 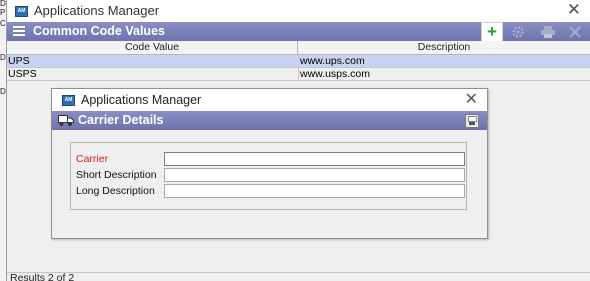 What do you see at coordinates (3, 23) in the screenshot?
I see `bg-char: C` at bounding box center [3, 23].